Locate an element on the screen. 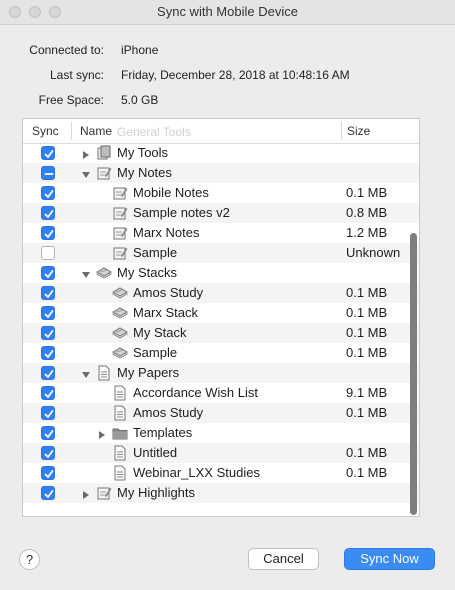 The height and width of the screenshot is (590, 455). table-row: My Papers is located at coordinates (221, 373).